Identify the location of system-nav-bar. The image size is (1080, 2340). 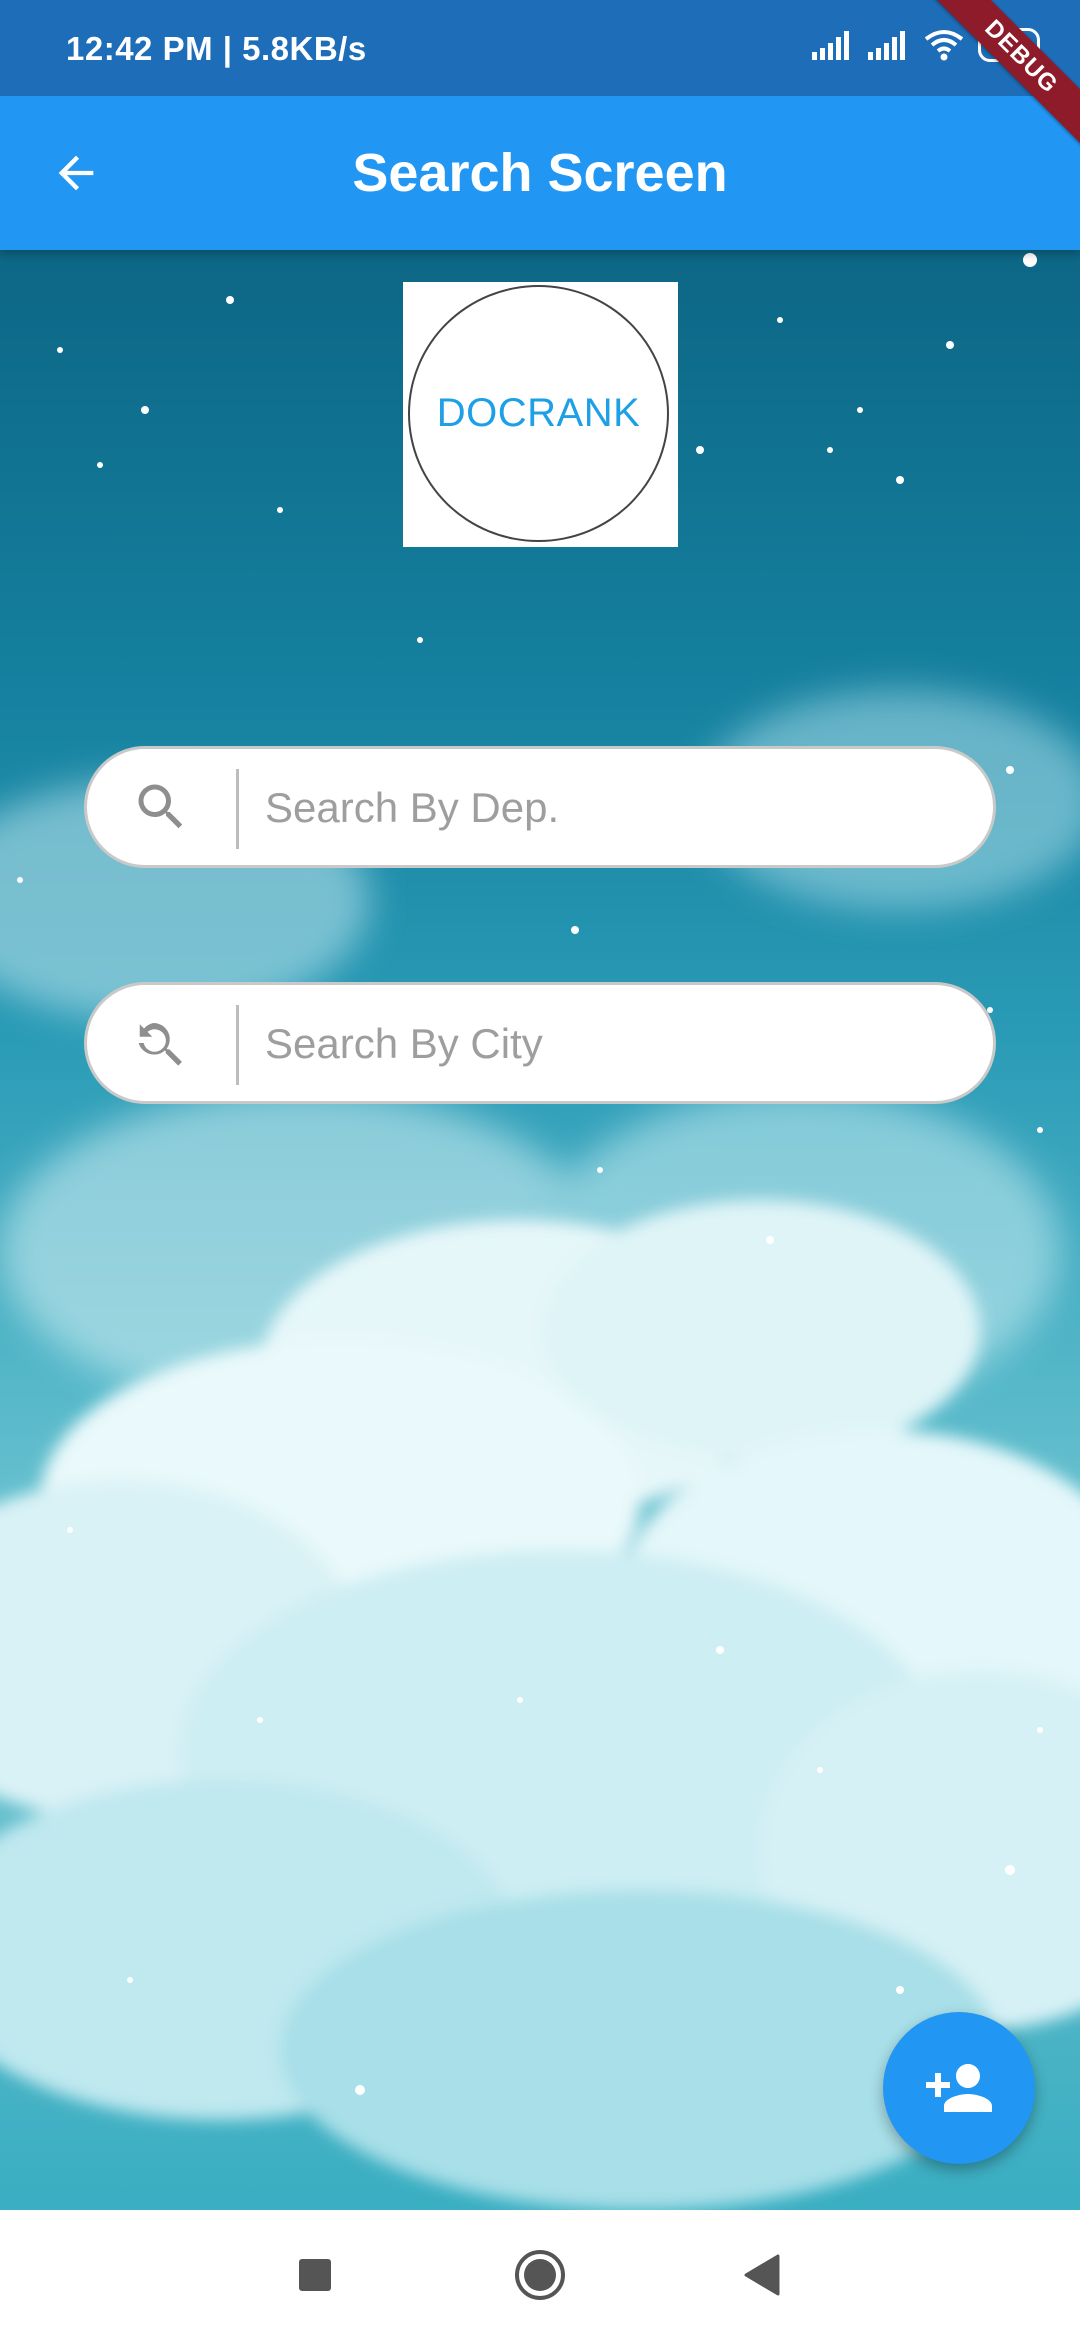
(540, 2275).